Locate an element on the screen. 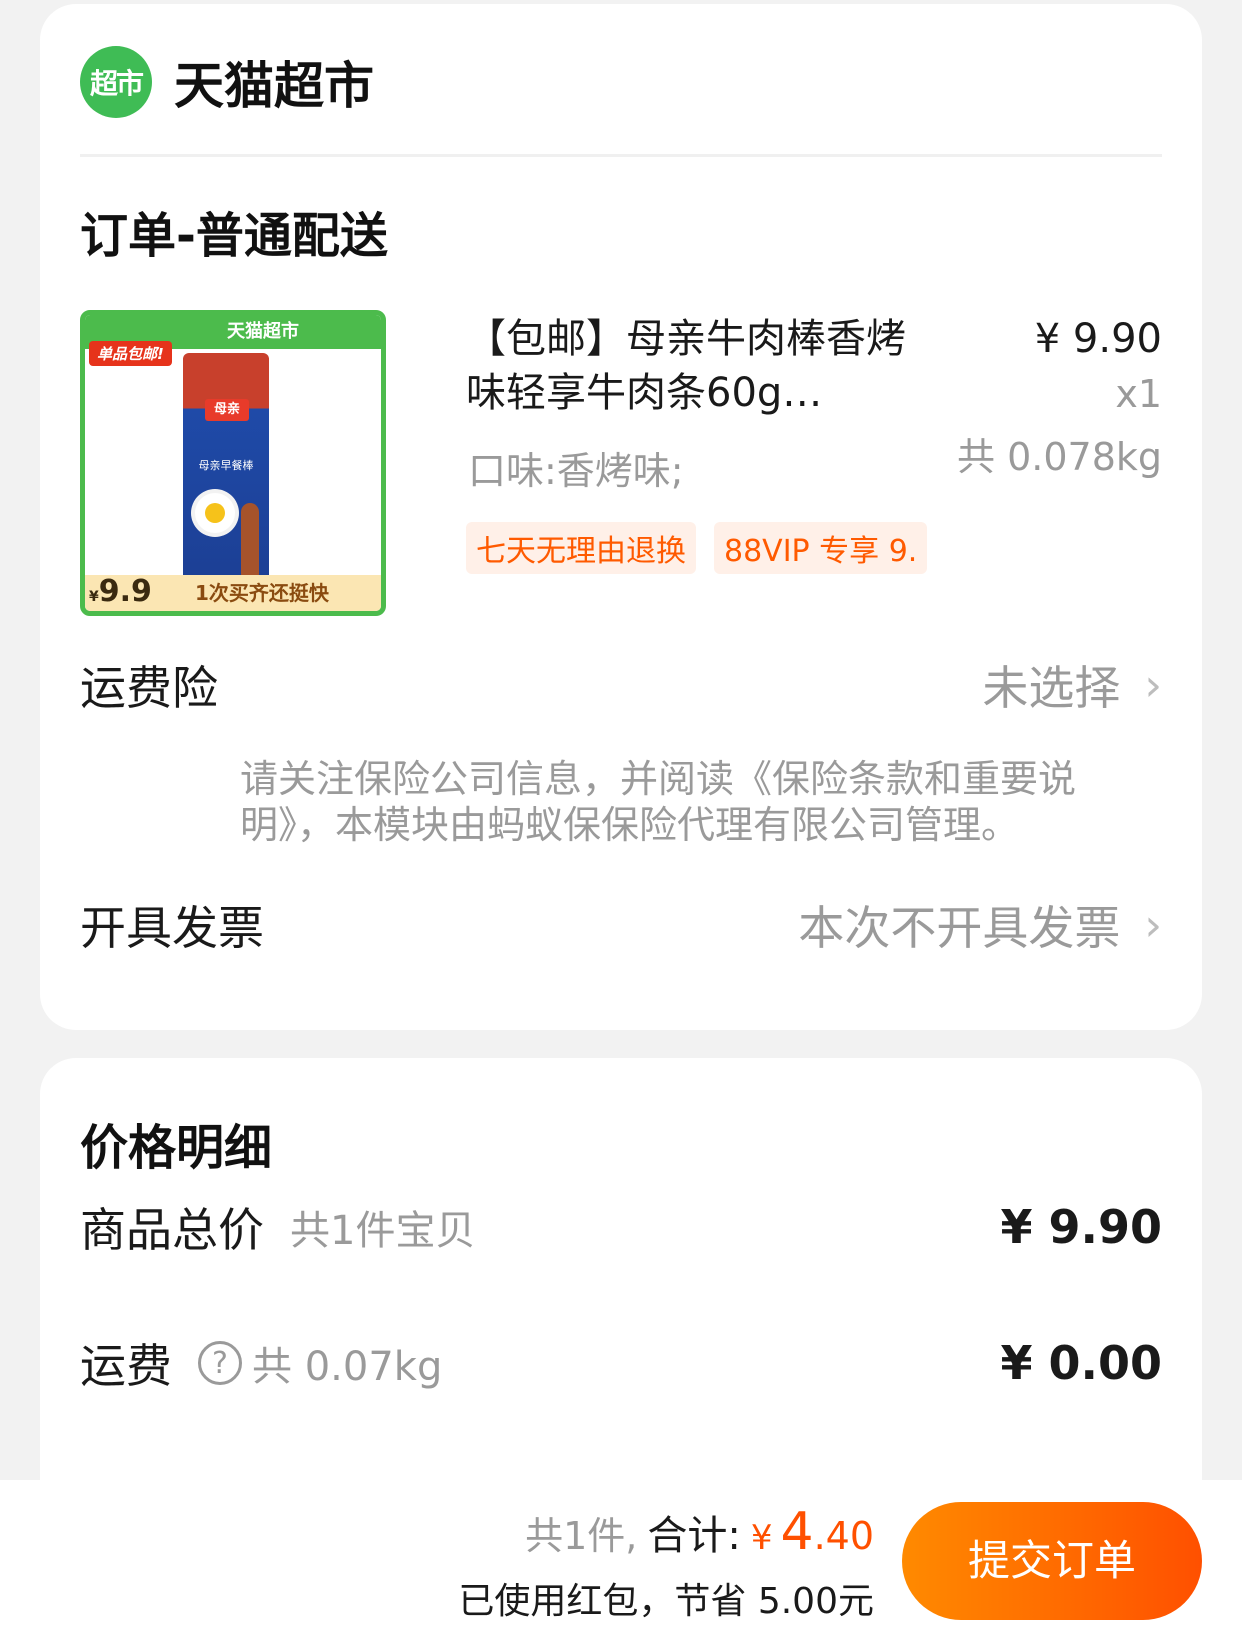 Image resolution: width=1242 pixels, height=1644 pixels. shipping-sub: ? 共 0.07kg is located at coordinates (320, 1363).